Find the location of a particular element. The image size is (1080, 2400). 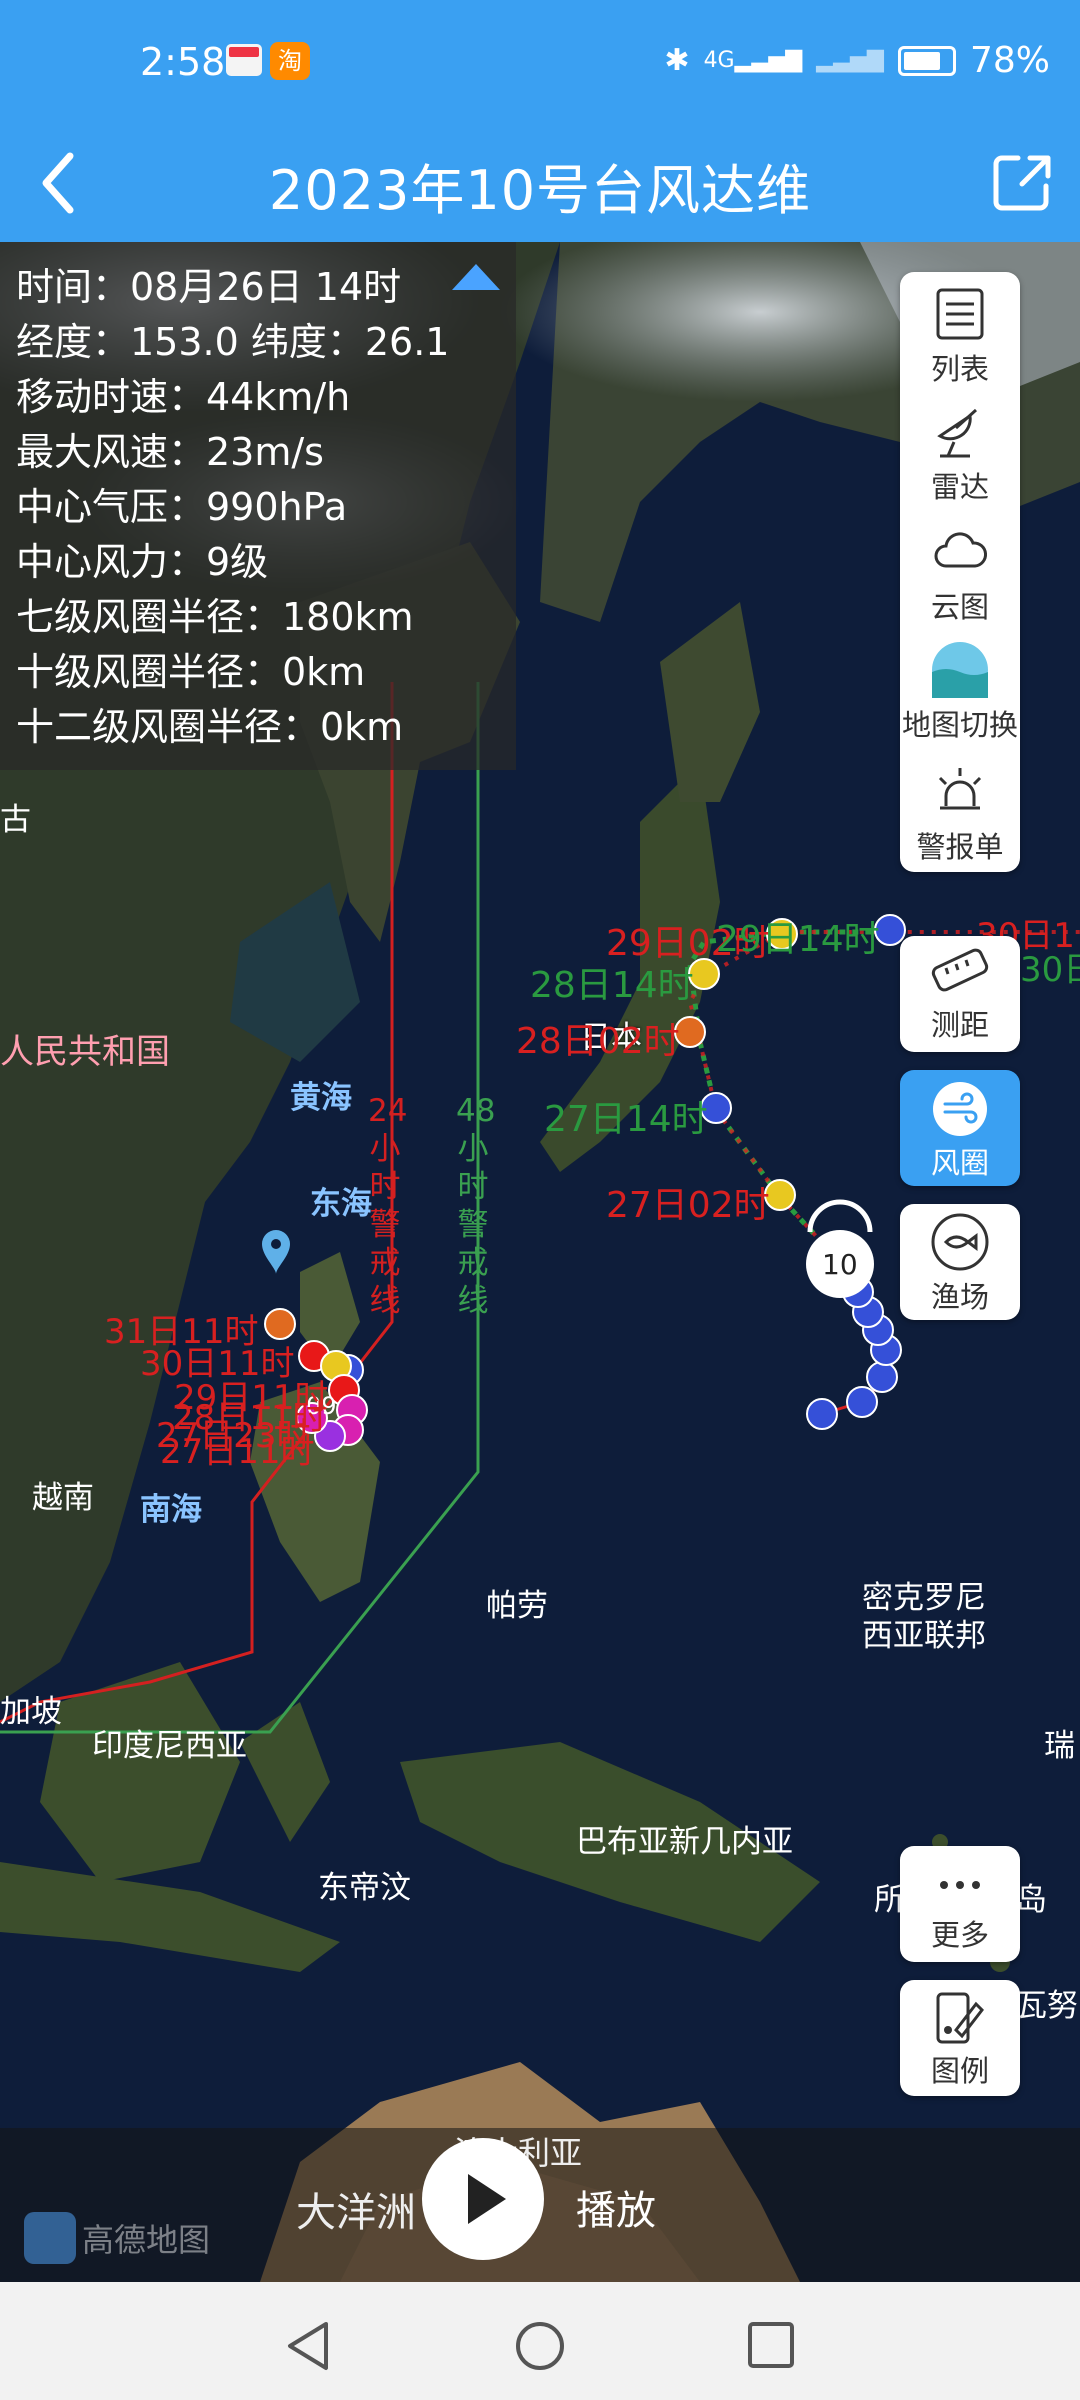

page-title: 2023年10号台风达维 is located at coordinates (540, 190).